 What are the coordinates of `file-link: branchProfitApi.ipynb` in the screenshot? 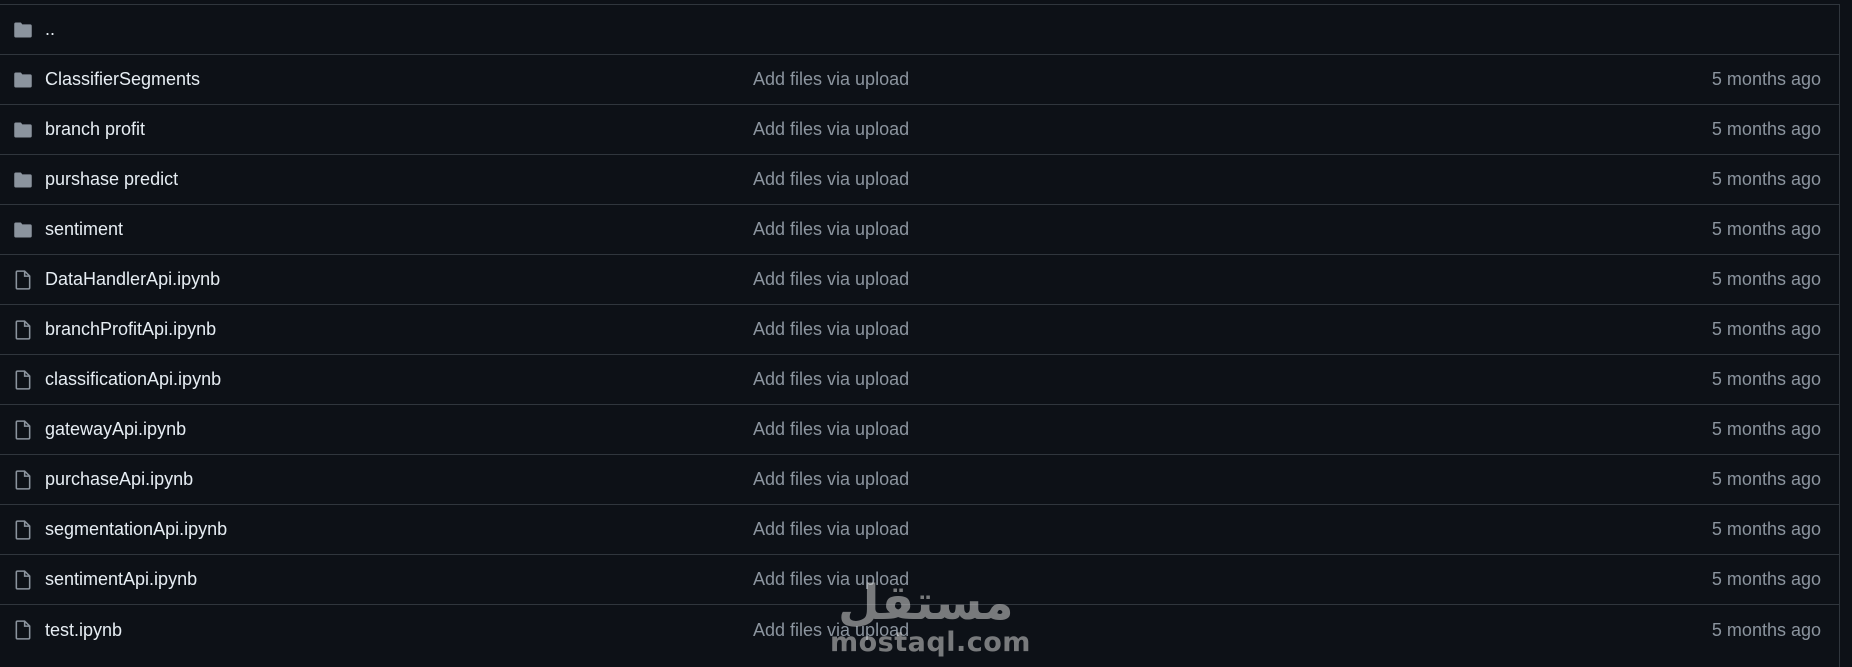 It's located at (130, 329).